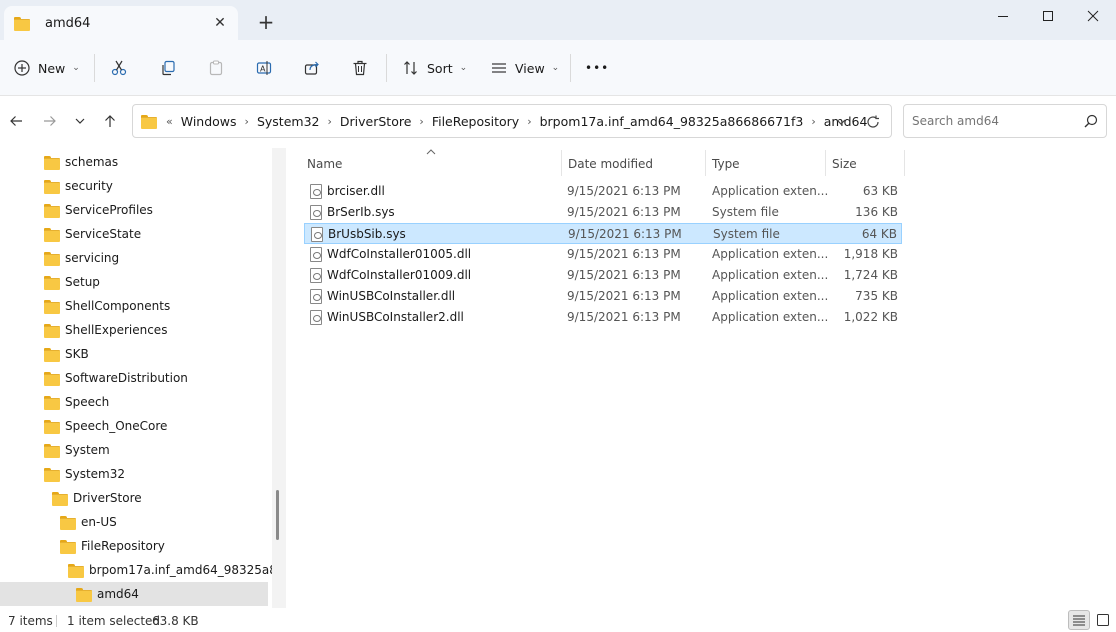  Describe the element at coordinates (121, 23) in the screenshot. I see `tab-amd64: amd64 ✕` at that location.